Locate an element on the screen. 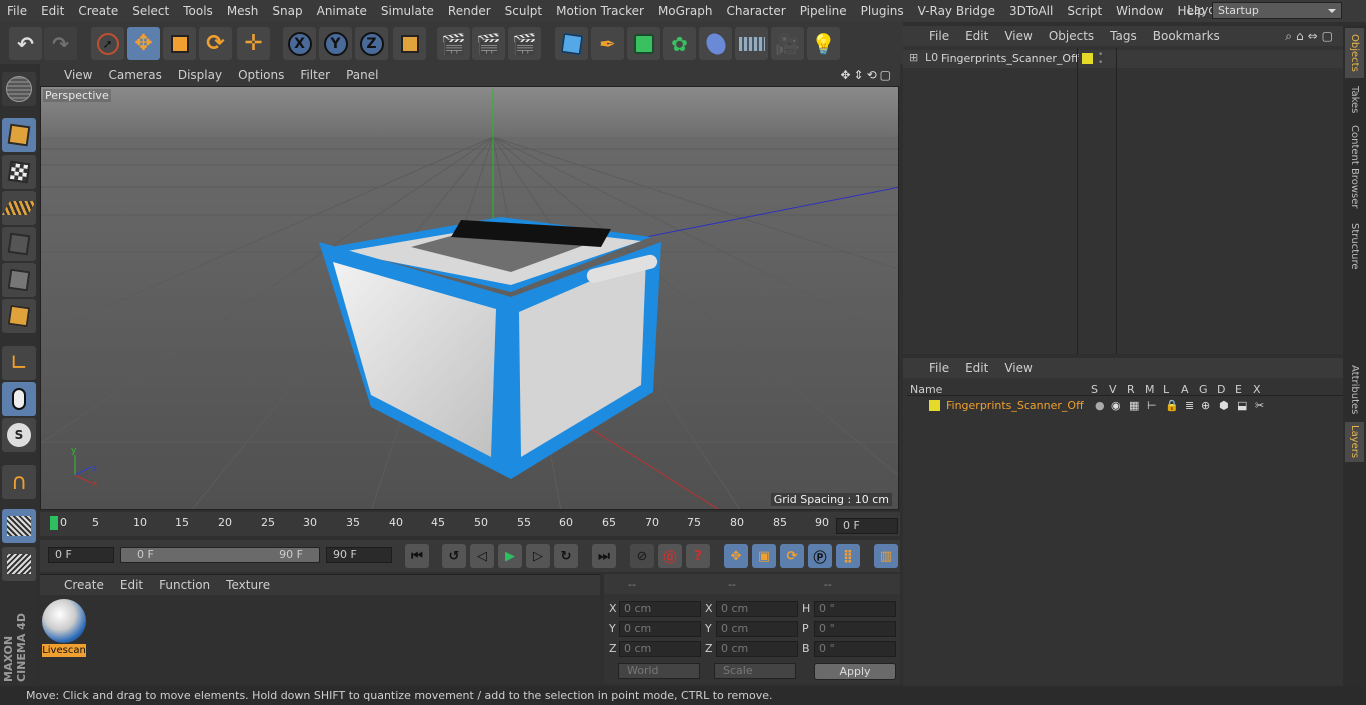  menu-script: Script is located at coordinates (1084, 11).